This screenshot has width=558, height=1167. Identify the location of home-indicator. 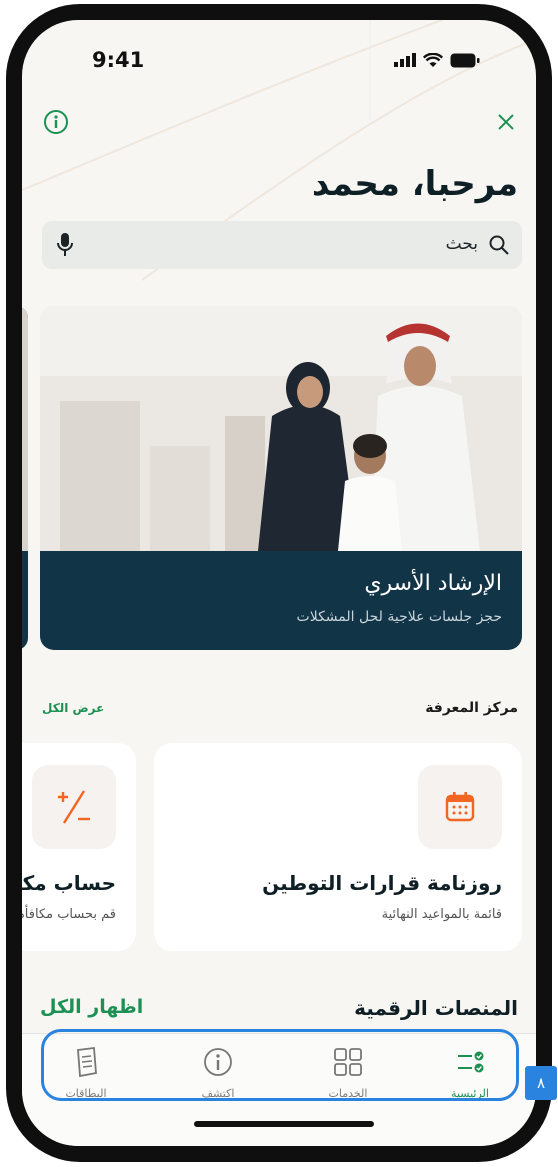
(284, 1124).